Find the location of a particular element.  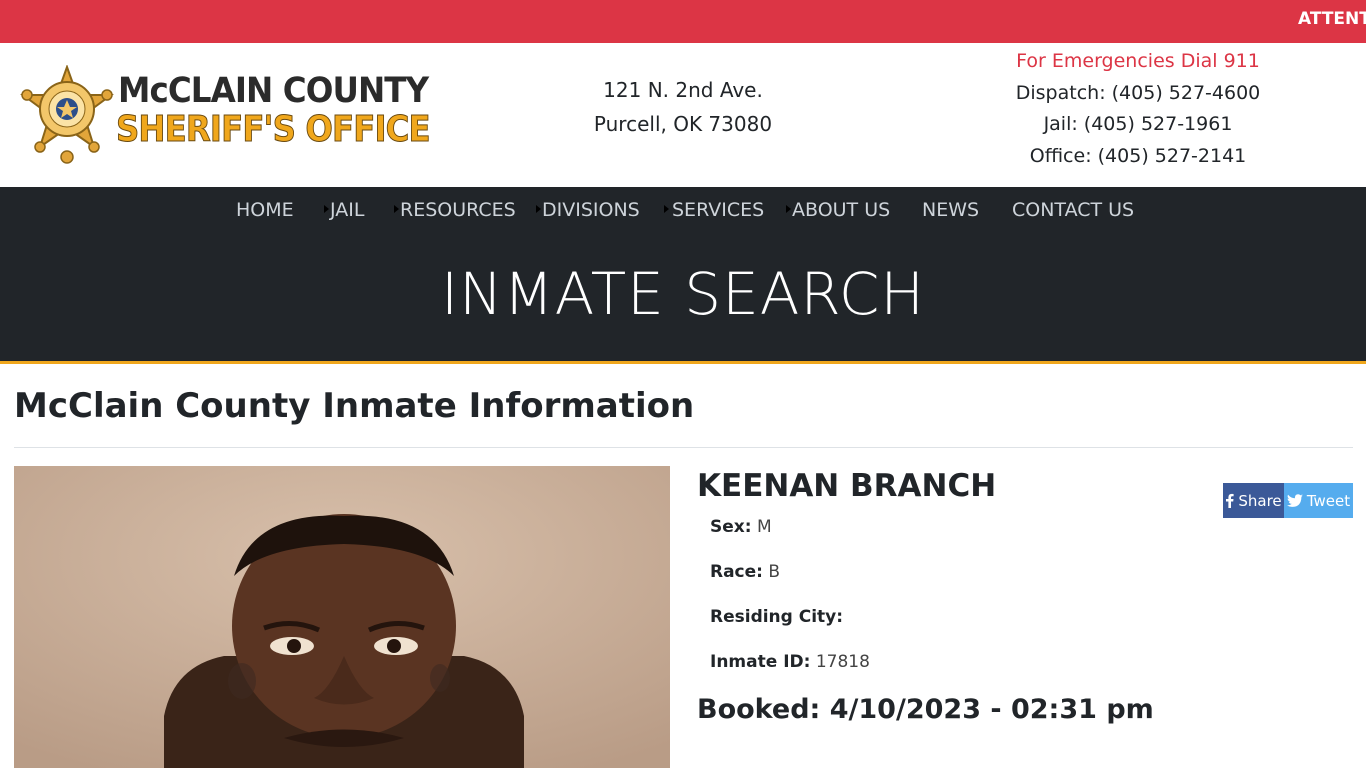

city-label: Residing City: is located at coordinates (777, 617).